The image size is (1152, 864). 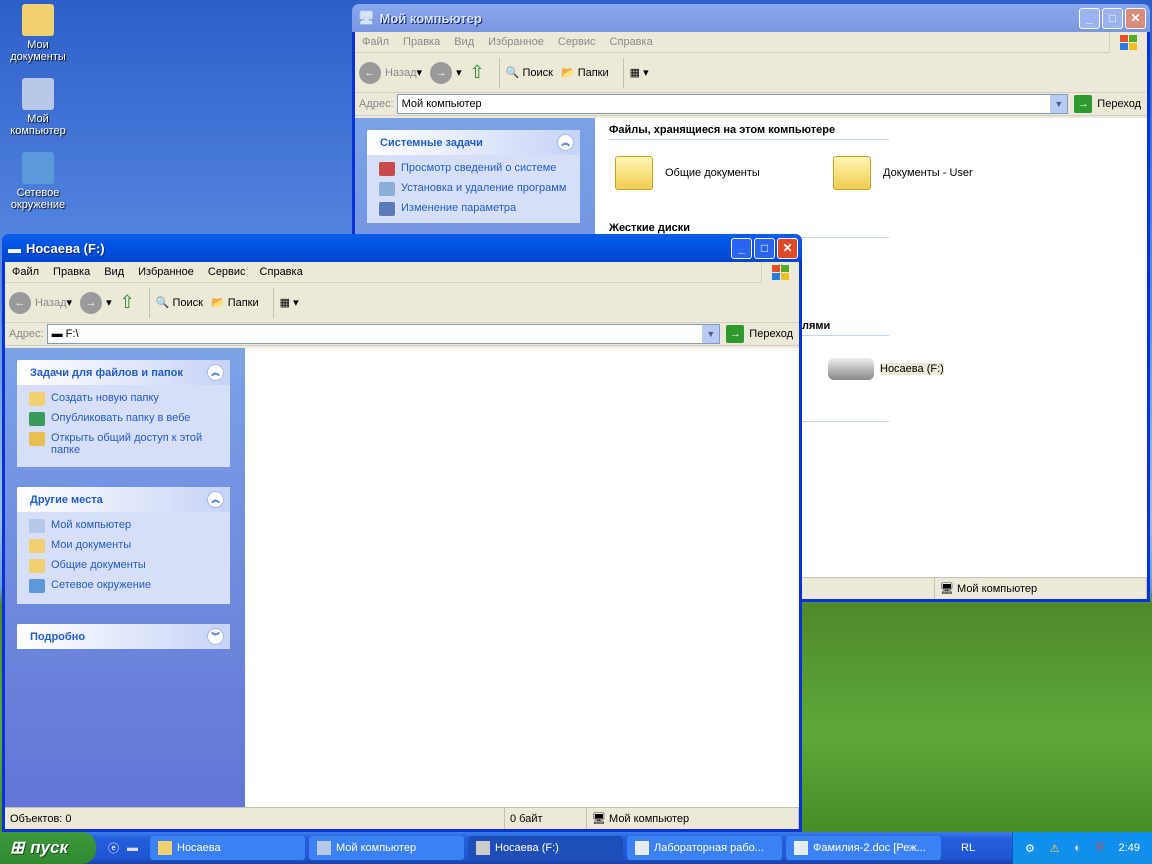 I want to click on shared-folder-icon, so click(x=852, y=173).